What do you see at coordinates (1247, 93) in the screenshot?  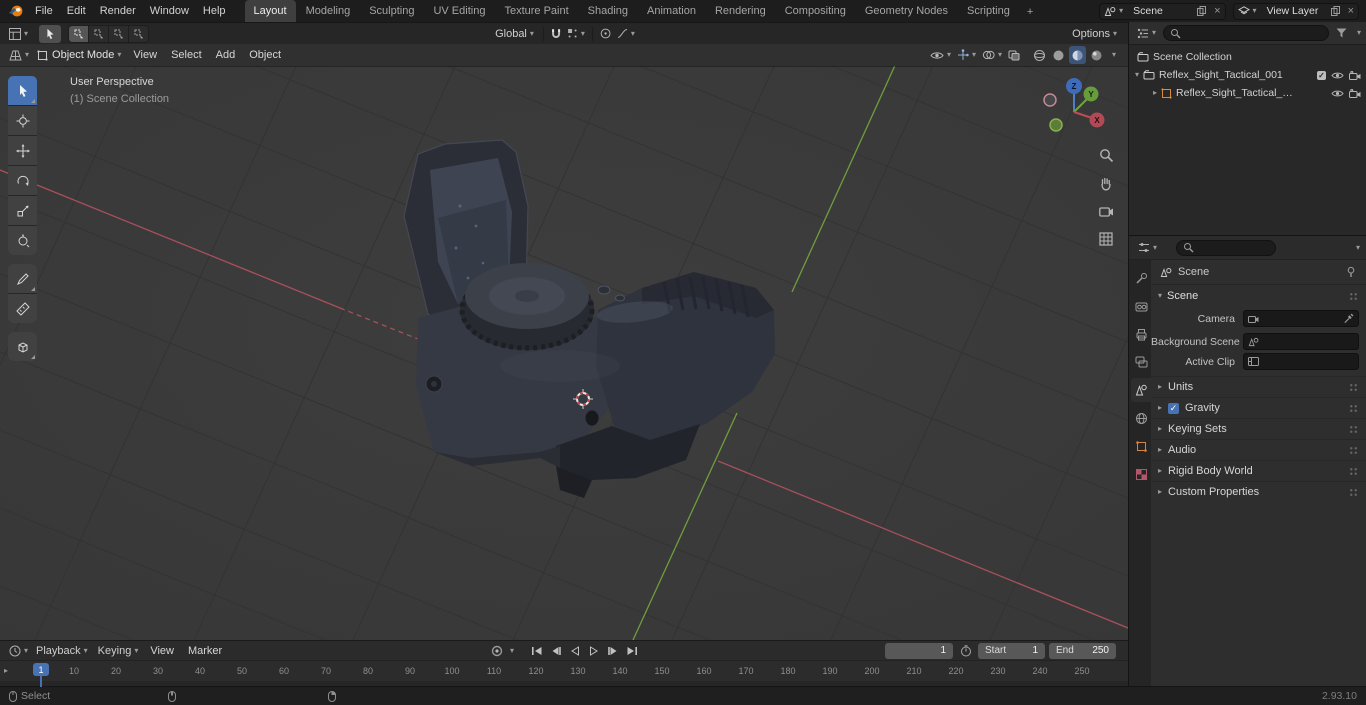 I see `outliner-row-object-002: ▸ Reflex_Sight_Tactical_002` at bounding box center [1247, 93].